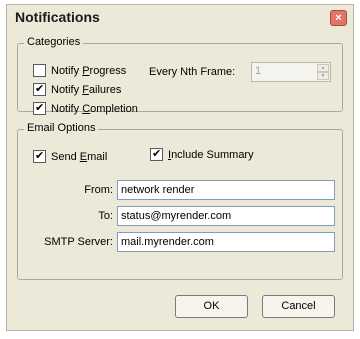  What do you see at coordinates (105, 216) in the screenshot?
I see `to-label: To:` at bounding box center [105, 216].